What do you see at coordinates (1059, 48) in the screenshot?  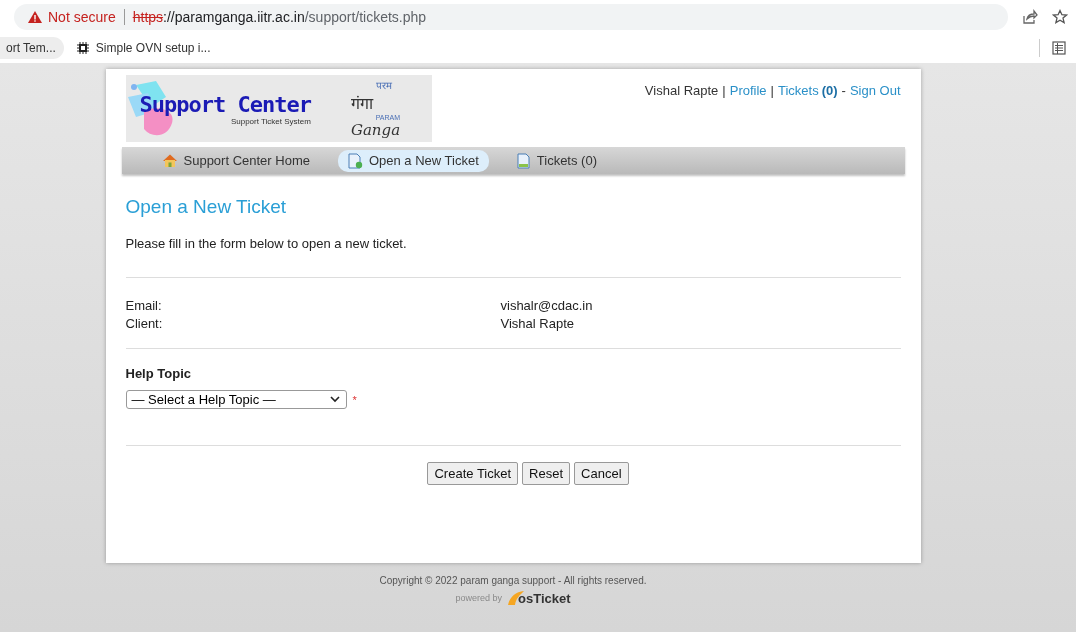 I see `reading-list-icon` at bounding box center [1059, 48].